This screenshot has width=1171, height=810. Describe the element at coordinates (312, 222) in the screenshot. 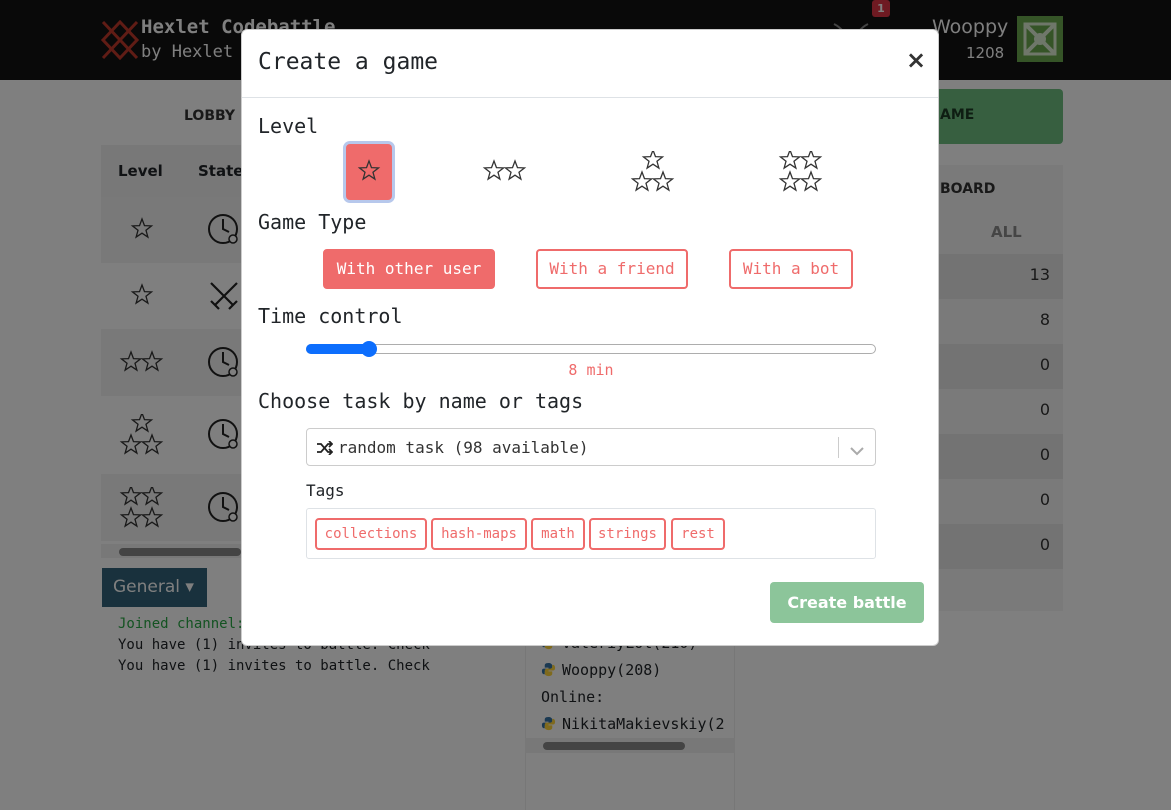

I see `game-type-label: Game Type` at that location.